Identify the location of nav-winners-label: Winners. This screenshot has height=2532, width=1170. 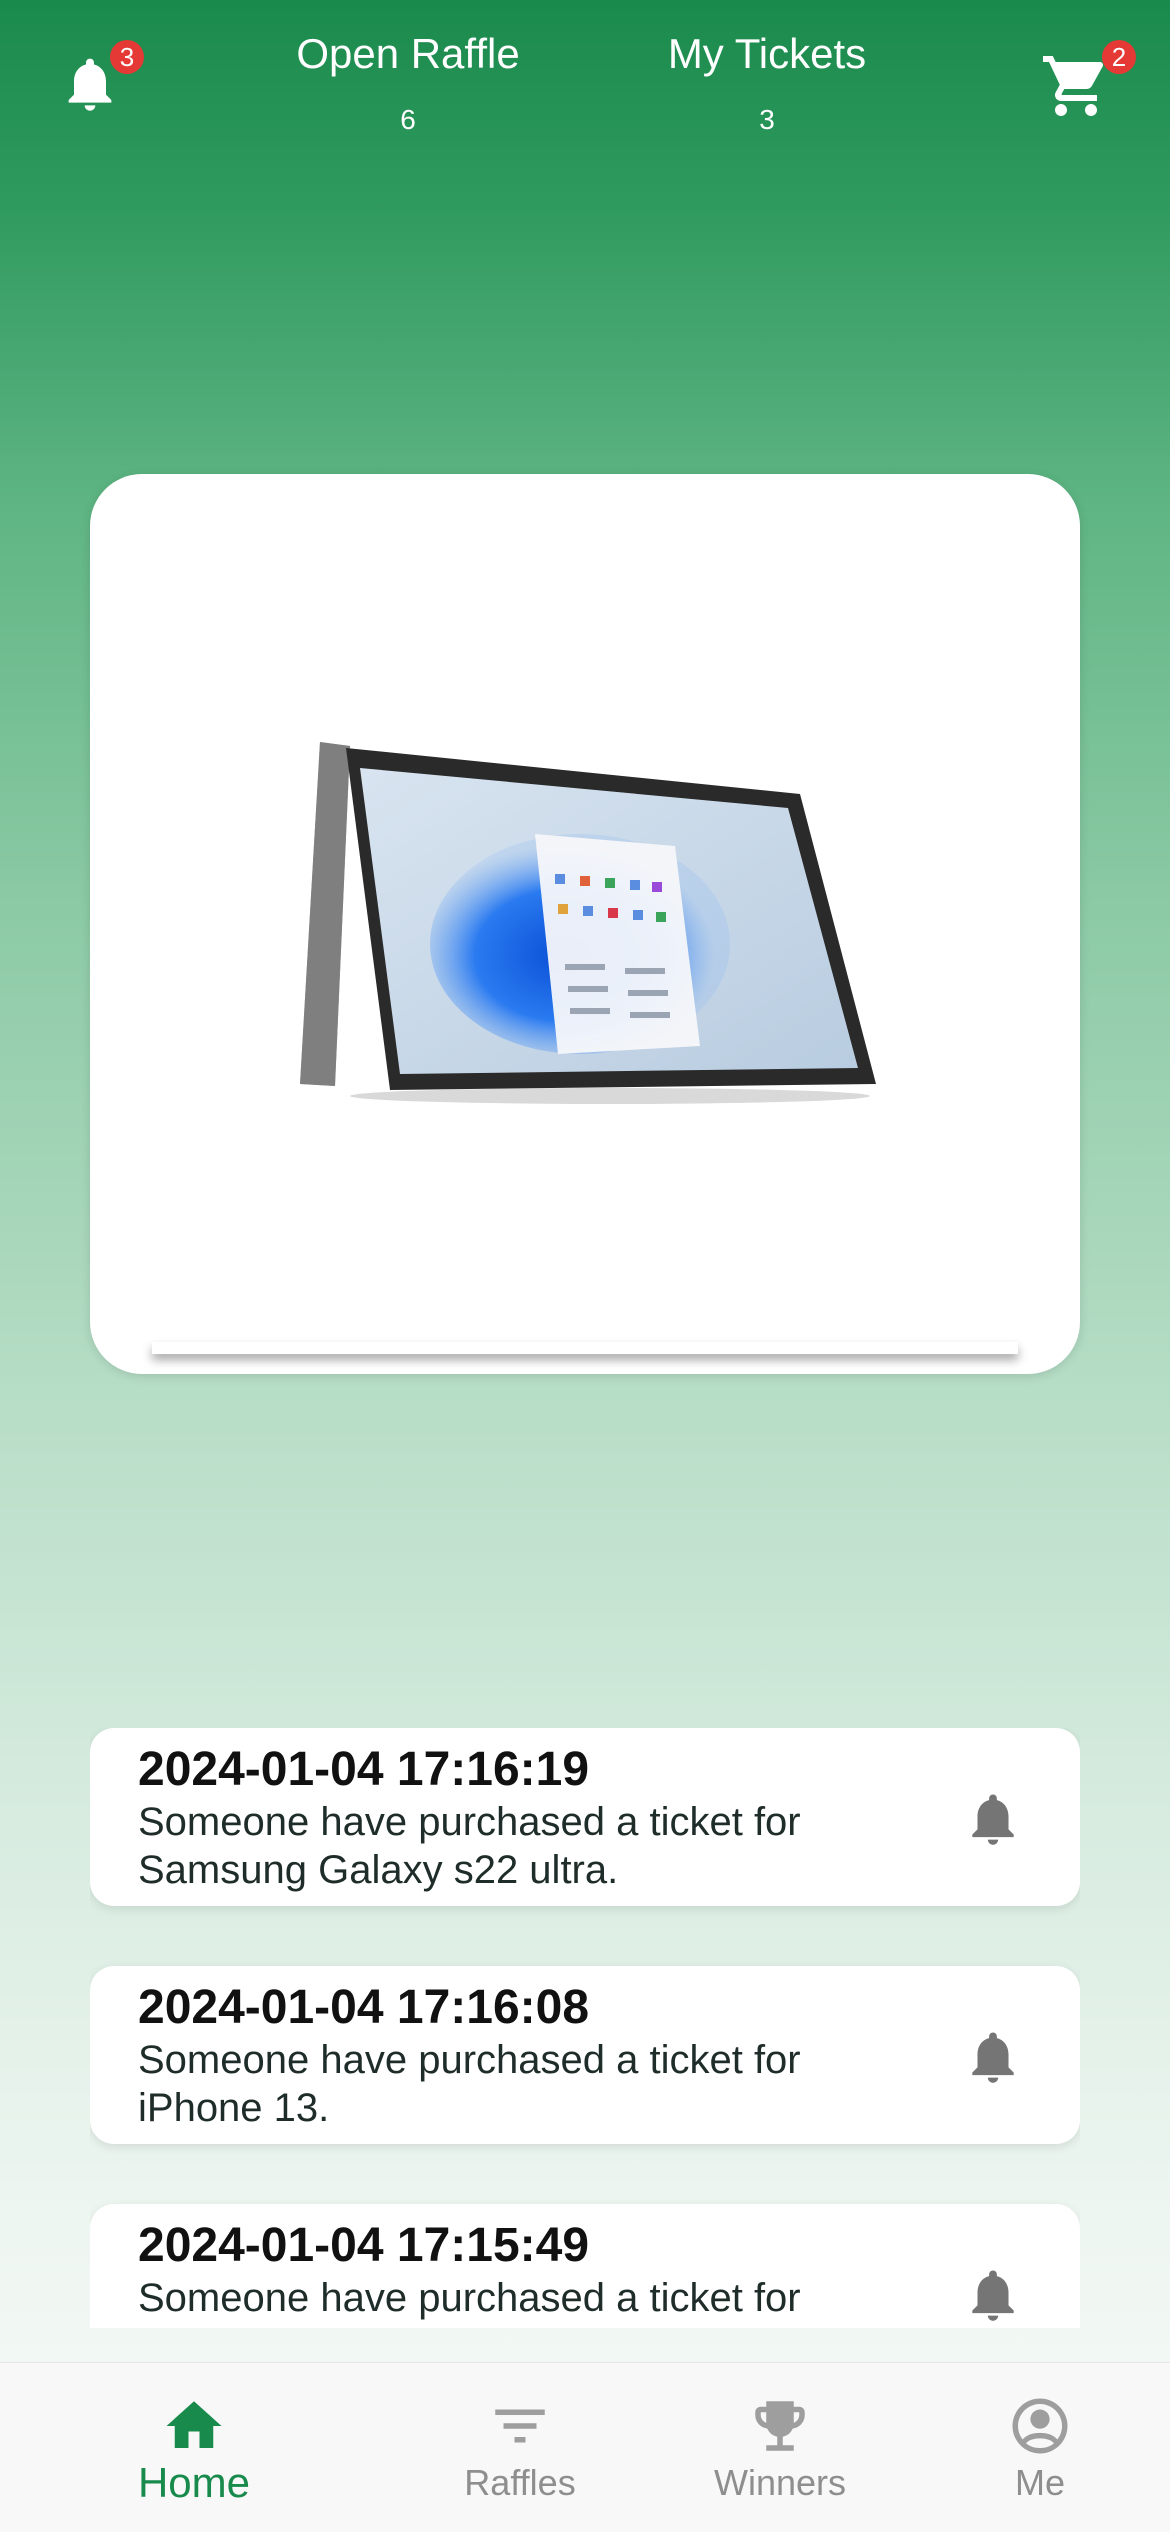
(780, 2482).